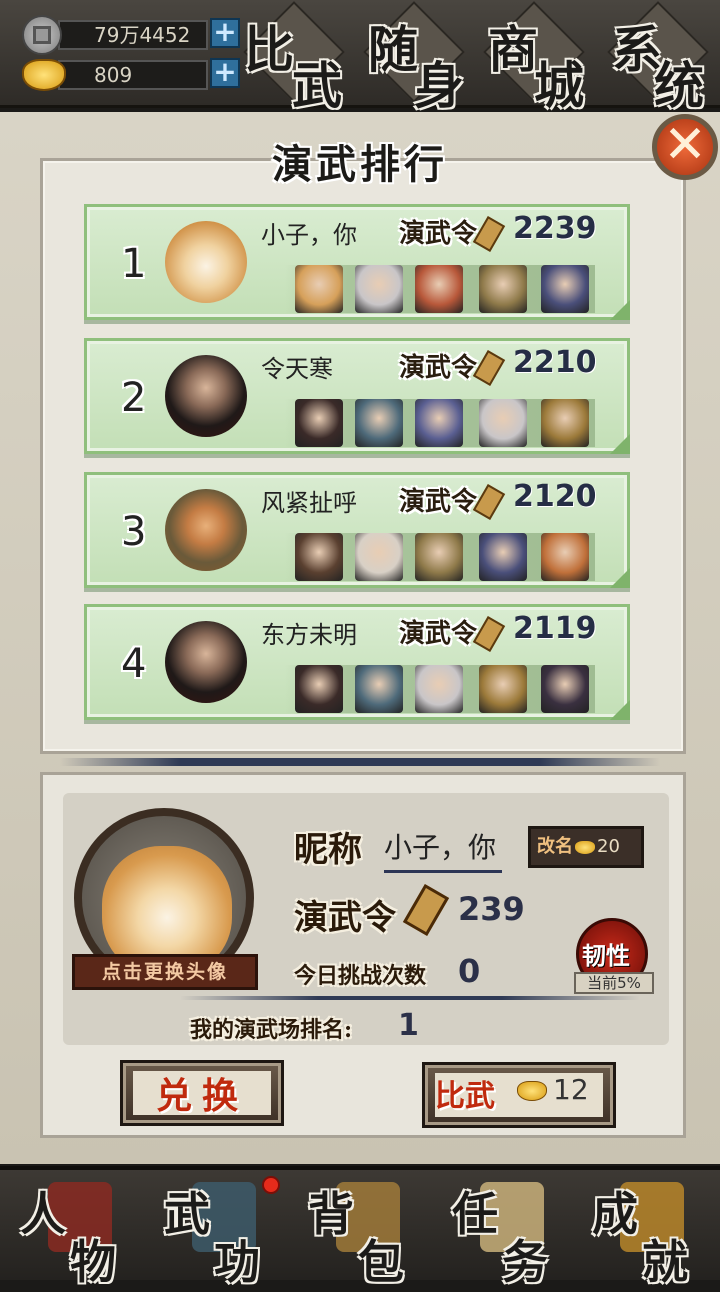 The width and height of the screenshot is (720, 1292). I want to click on my-token-value: 239, so click(491, 909).